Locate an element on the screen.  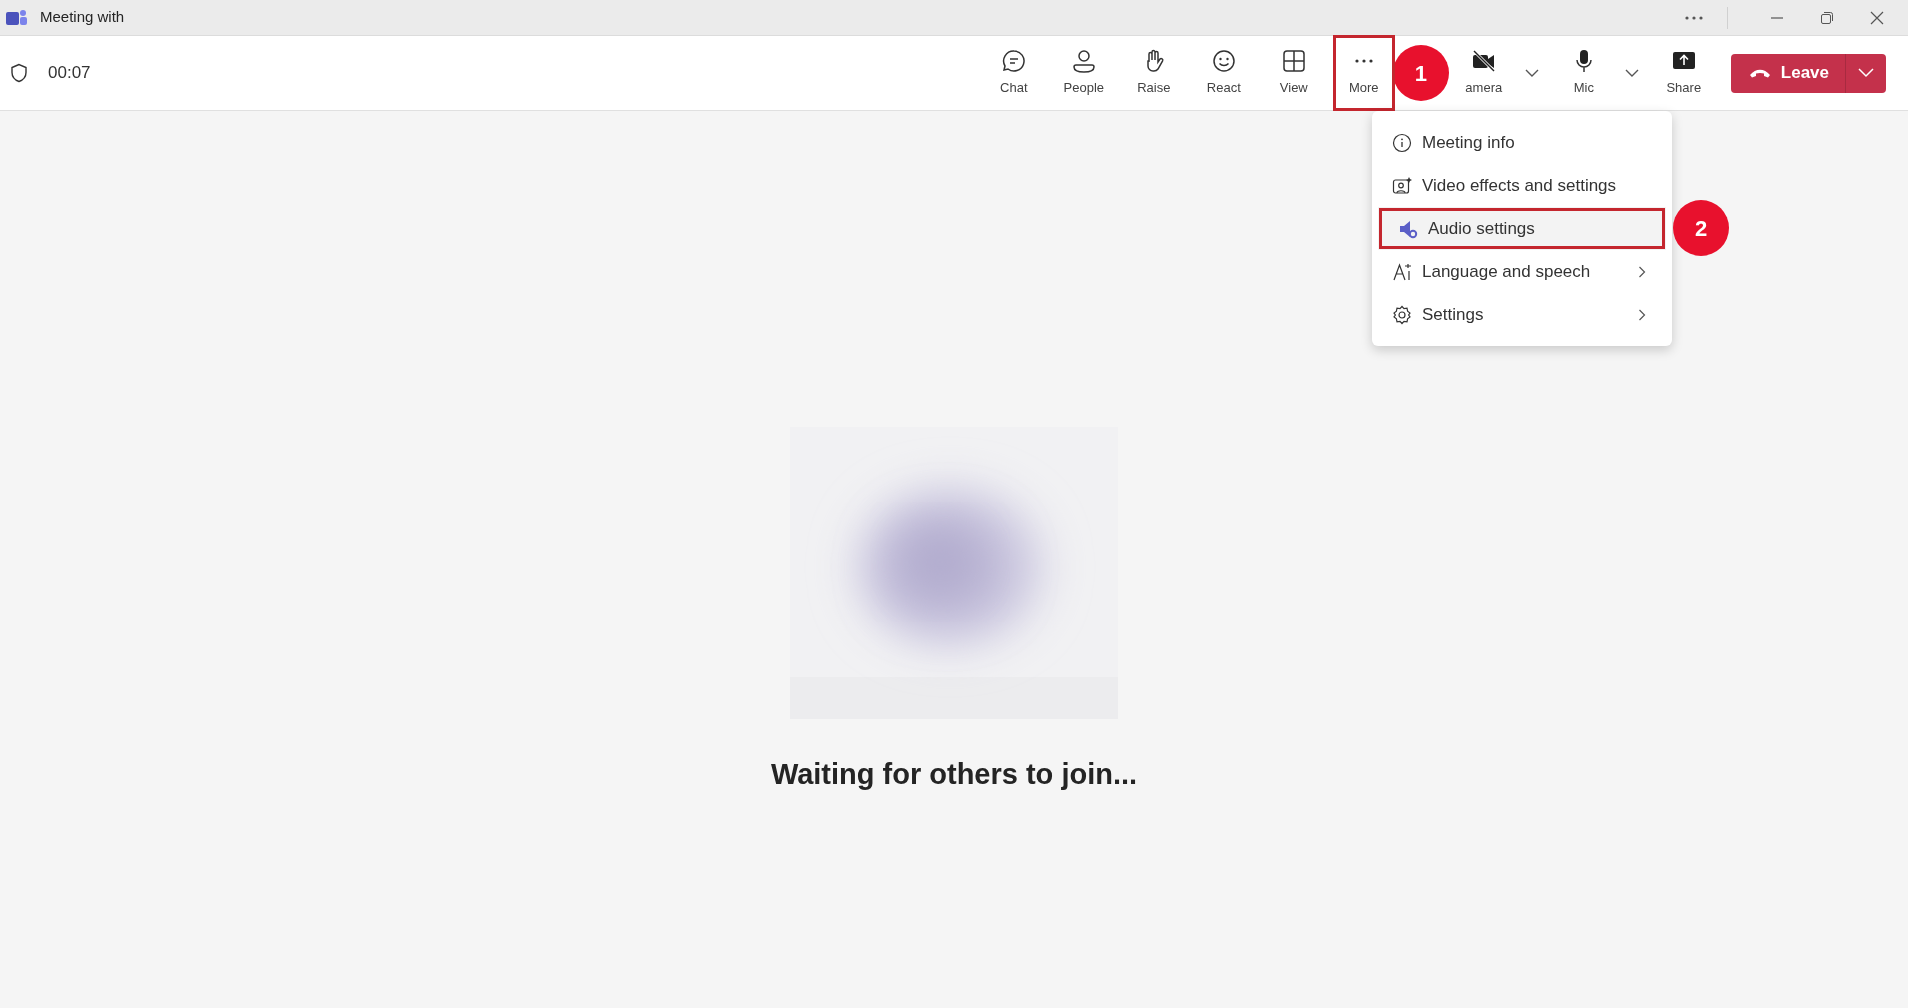
toolbar-button: Mic is located at coordinates (1583, 73).